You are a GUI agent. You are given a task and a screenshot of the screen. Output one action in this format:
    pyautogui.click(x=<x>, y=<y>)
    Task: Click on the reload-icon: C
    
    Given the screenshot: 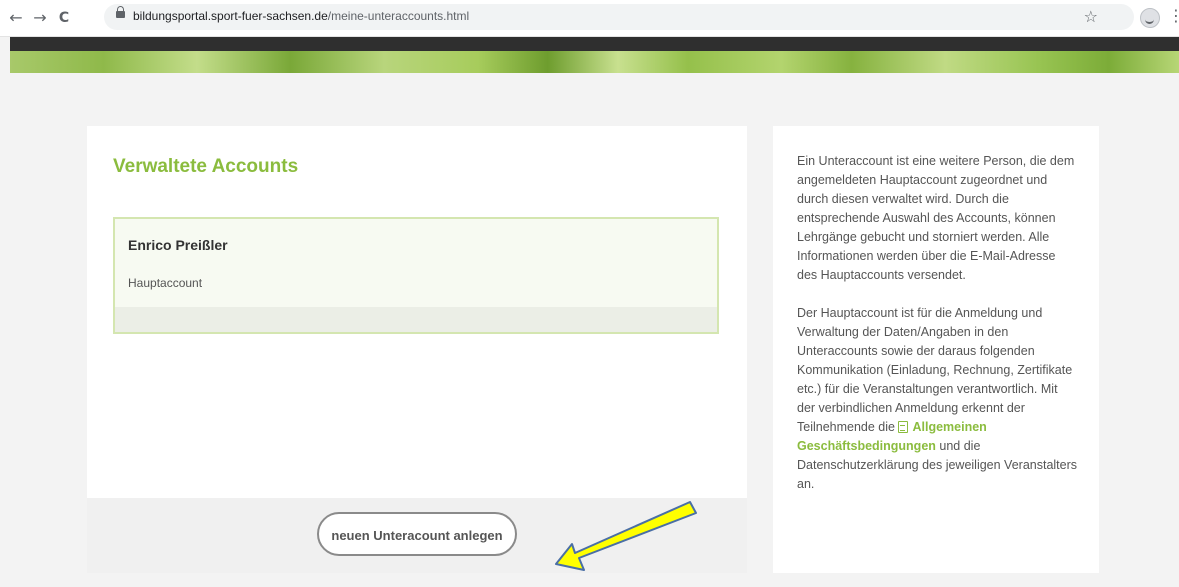 What is the action you would take?
    pyautogui.click(x=64, y=18)
    